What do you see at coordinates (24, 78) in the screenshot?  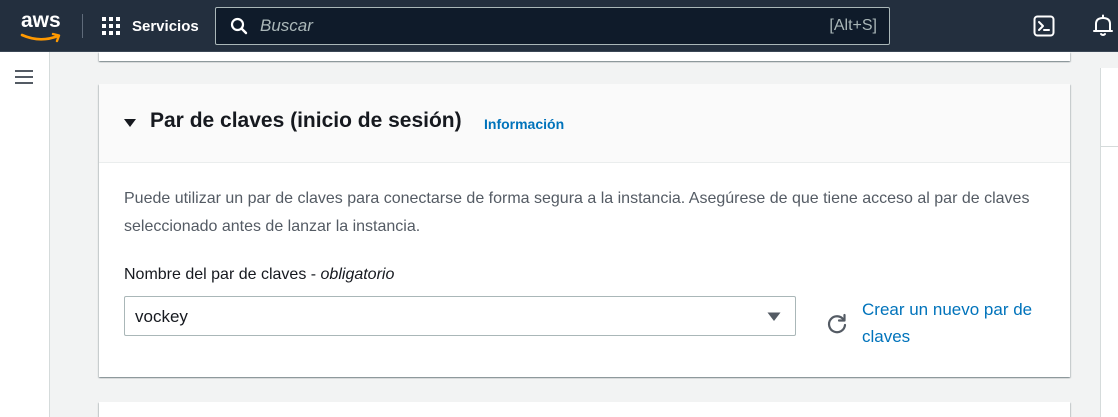 I see `hamburger-menu-icon` at bounding box center [24, 78].